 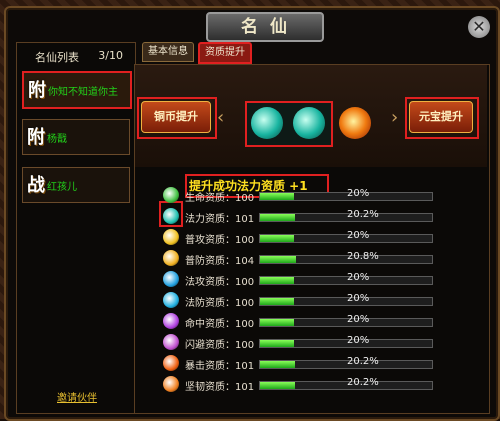 I want to click on tab-aptitude-upgrade: 资质提升, so click(x=225, y=53).